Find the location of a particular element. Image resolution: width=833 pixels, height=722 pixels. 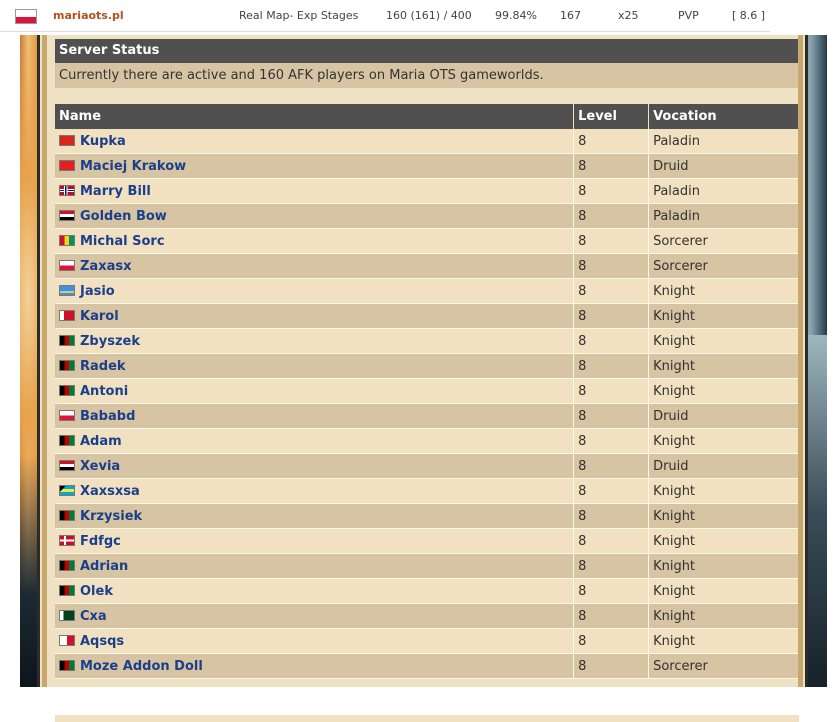

table-header-row: Name Level Vocation is located at coordinates (427, 116).